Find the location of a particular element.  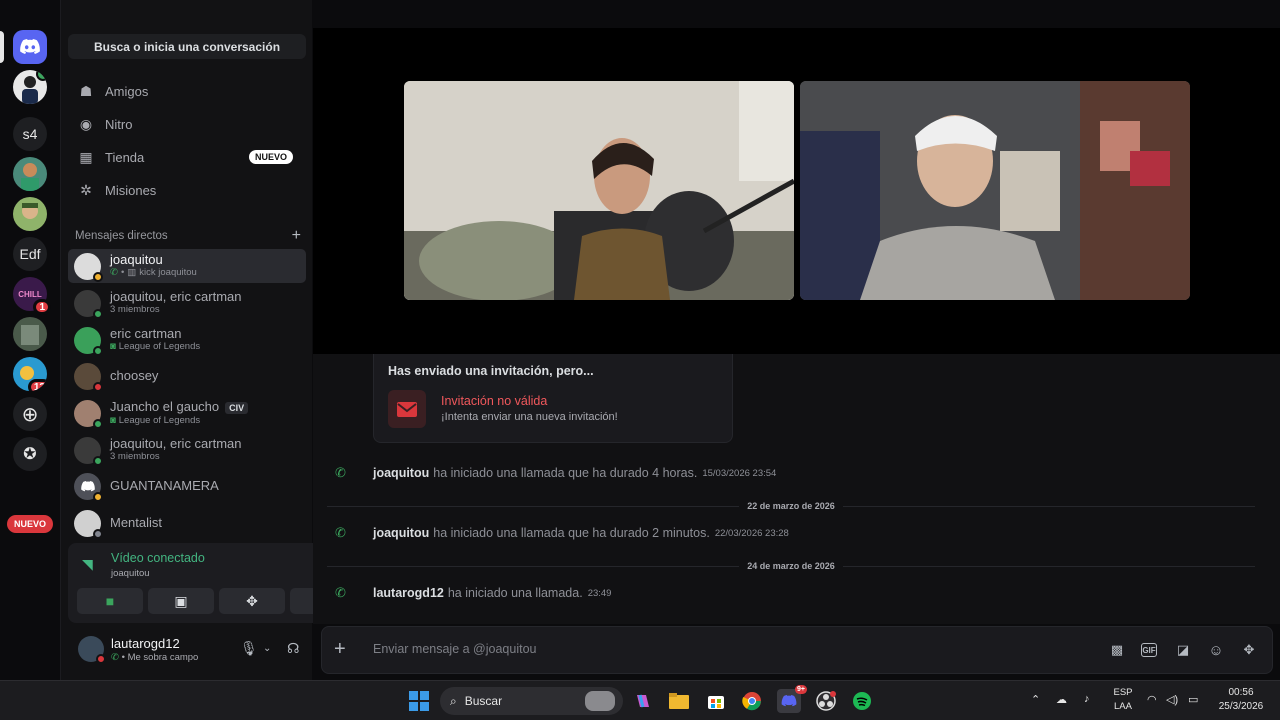

taskbar-search: ⌕ Buscar is located at coordinates (531, 701).